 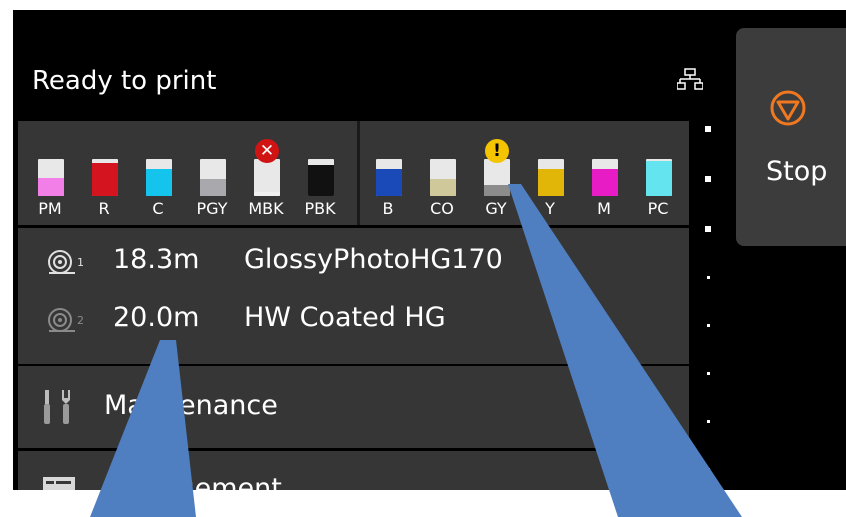 What do you see at coordinates (80, 262) in the screenshot?
I see `svg-text: 1` at bounding box center [80, 262].